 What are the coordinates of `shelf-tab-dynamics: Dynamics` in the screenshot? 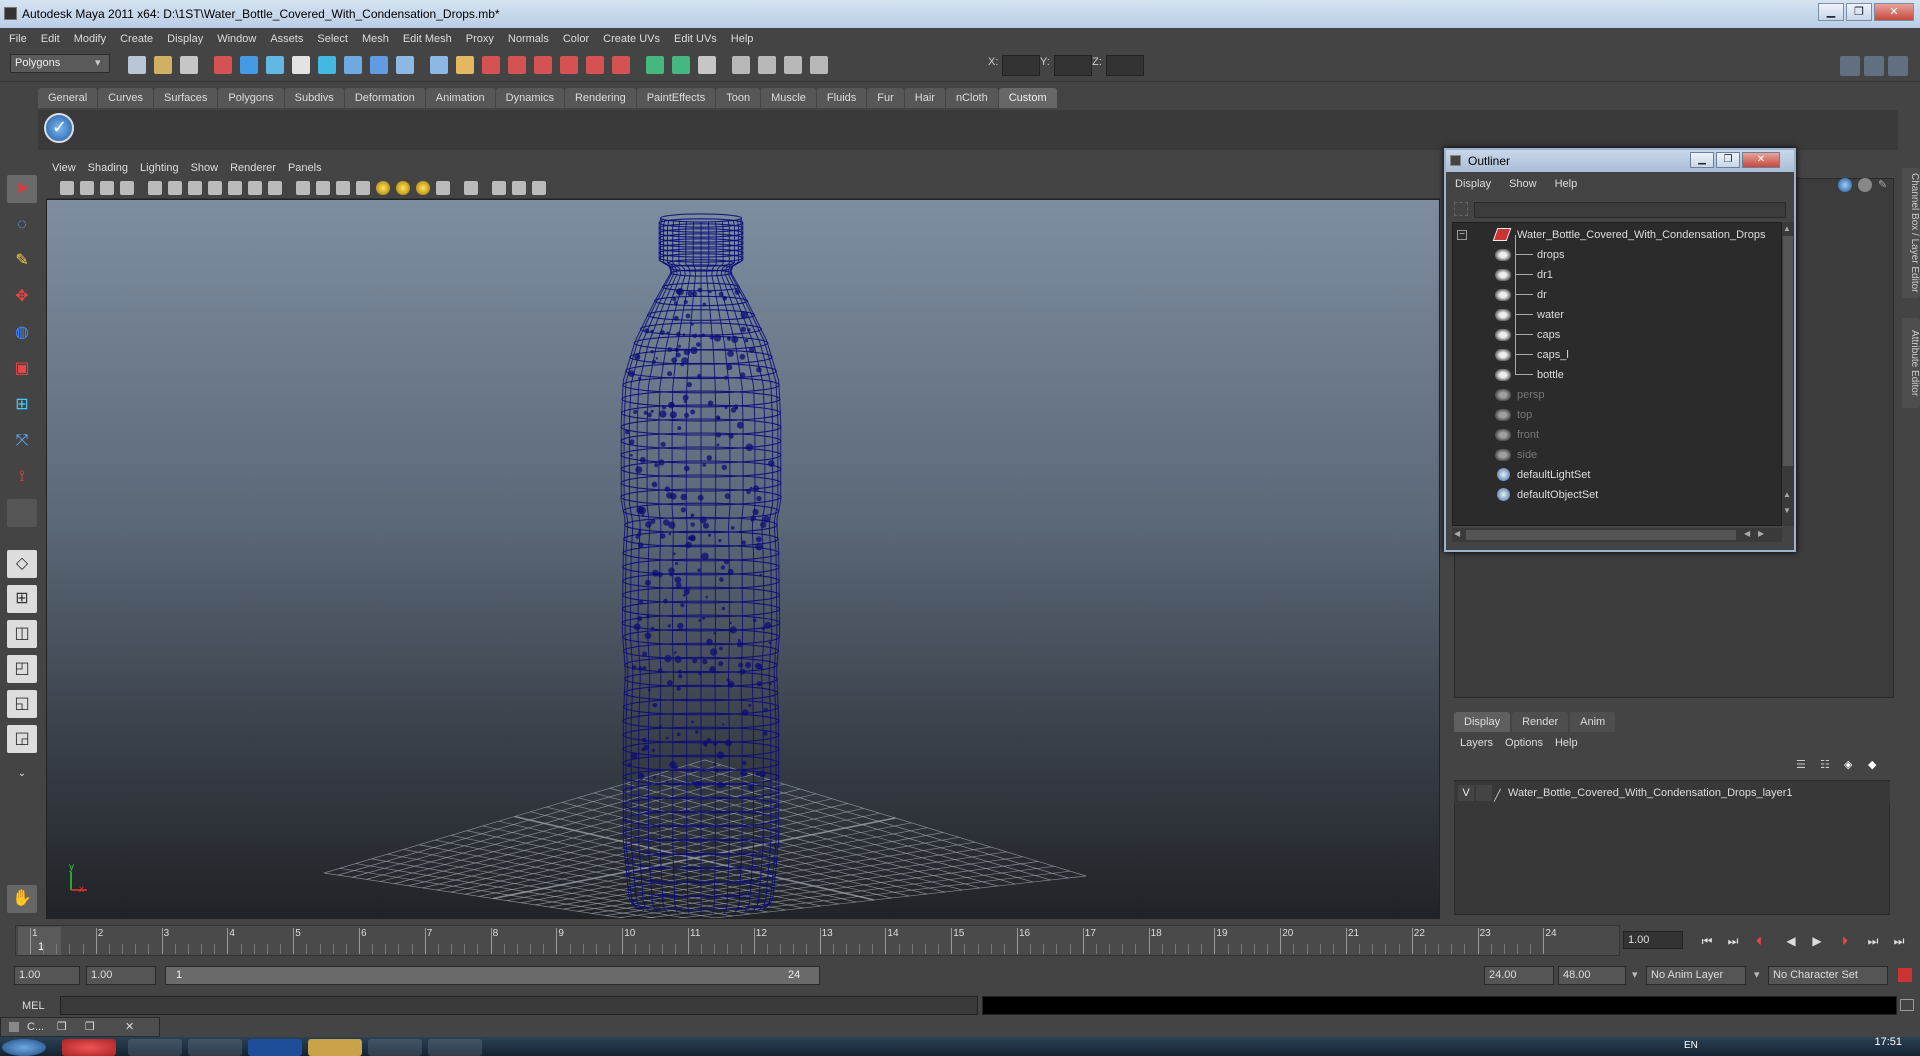 It's located at (529, 98).